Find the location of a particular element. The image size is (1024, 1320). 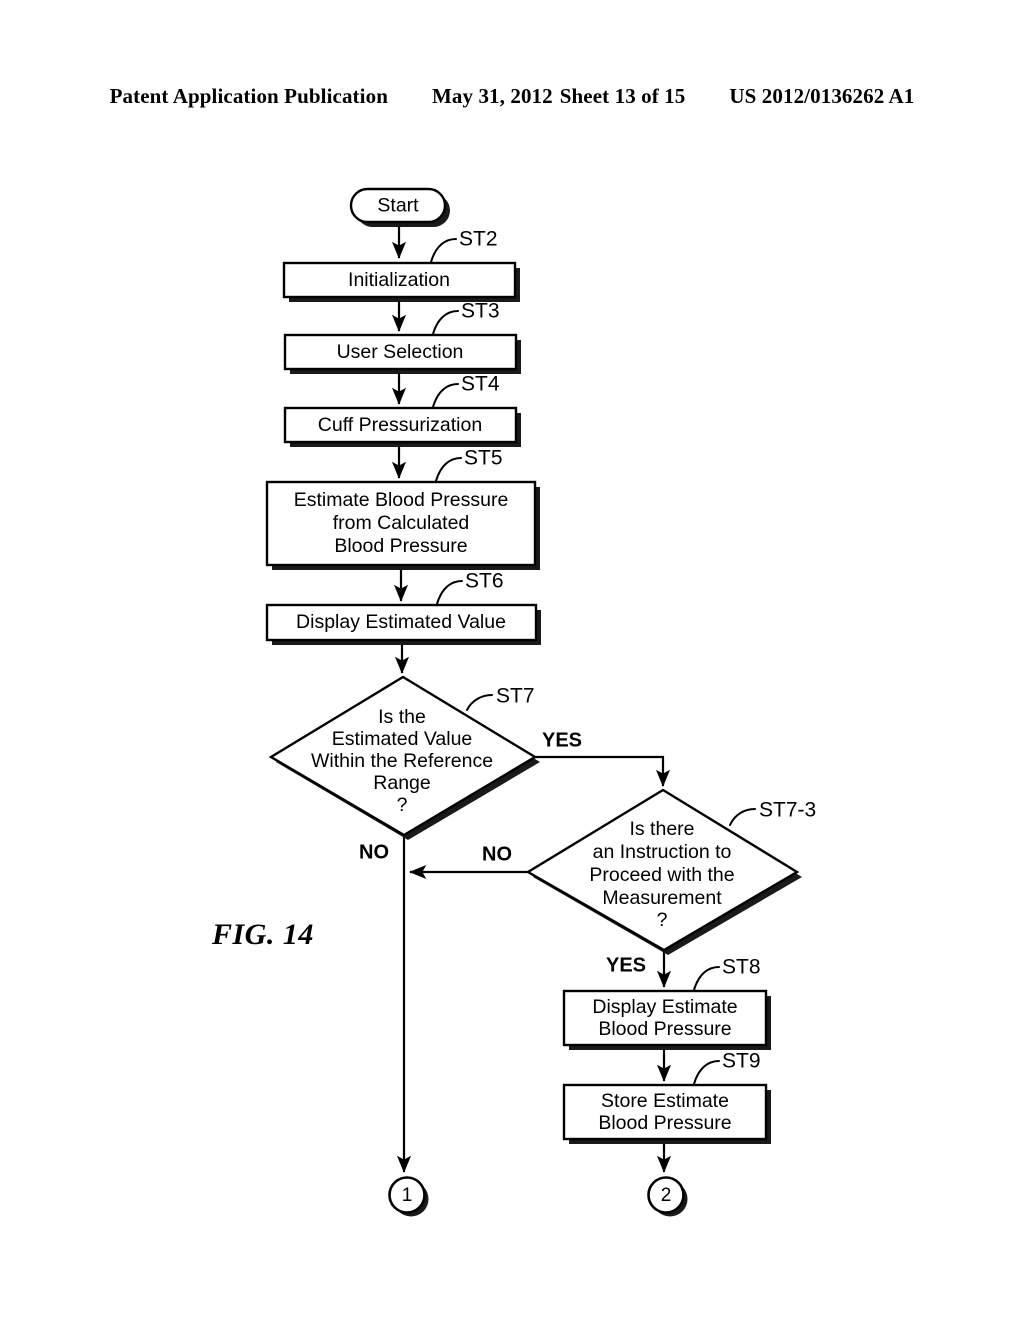

st9-step-id: ST9 is located at coordinates (741, 1061).